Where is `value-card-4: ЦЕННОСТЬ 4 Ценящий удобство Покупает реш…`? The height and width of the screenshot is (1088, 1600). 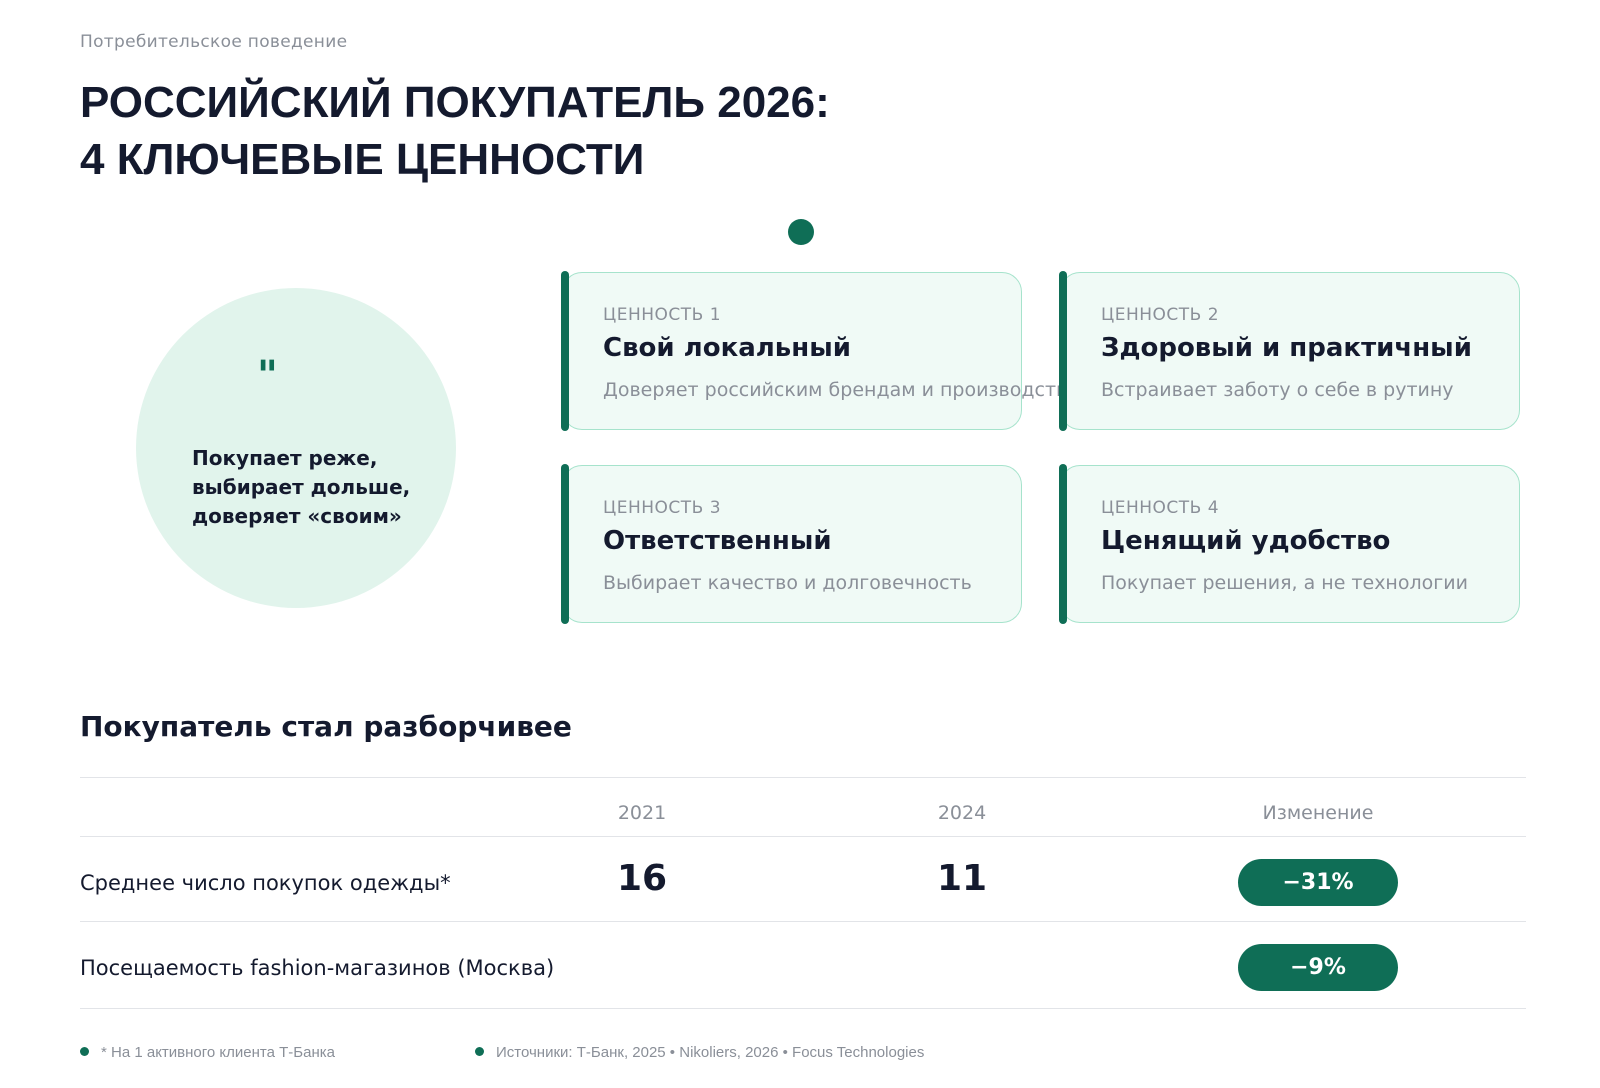
value-card-4: ЦЕННОСТЬ 4 Ценящий удобство Покупает реш… is located at coordinates (1289, 544).